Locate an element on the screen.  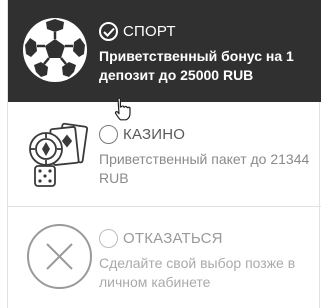
hand-pointer-cursor-icon is located at coordinates (122, 109).